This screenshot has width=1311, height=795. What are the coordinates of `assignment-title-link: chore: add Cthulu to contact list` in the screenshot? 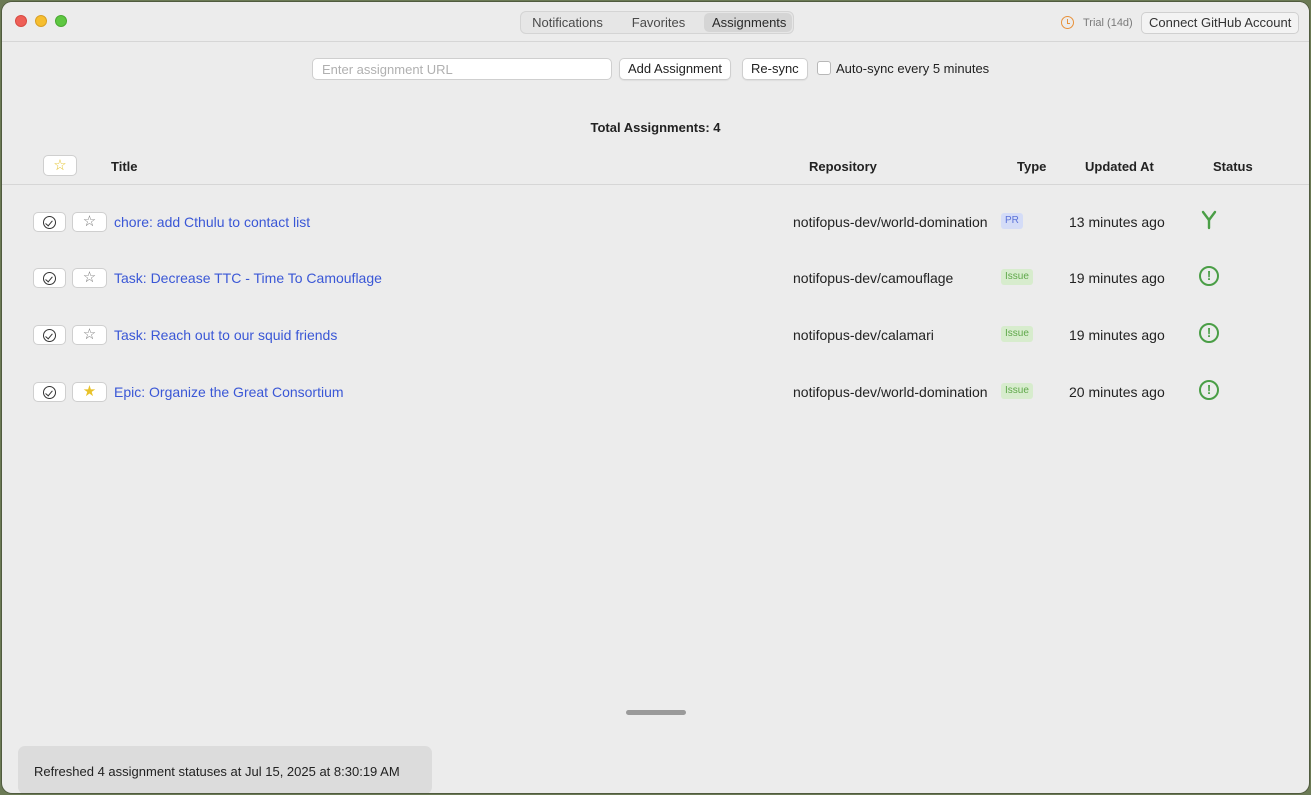 It's located at (212, 222).